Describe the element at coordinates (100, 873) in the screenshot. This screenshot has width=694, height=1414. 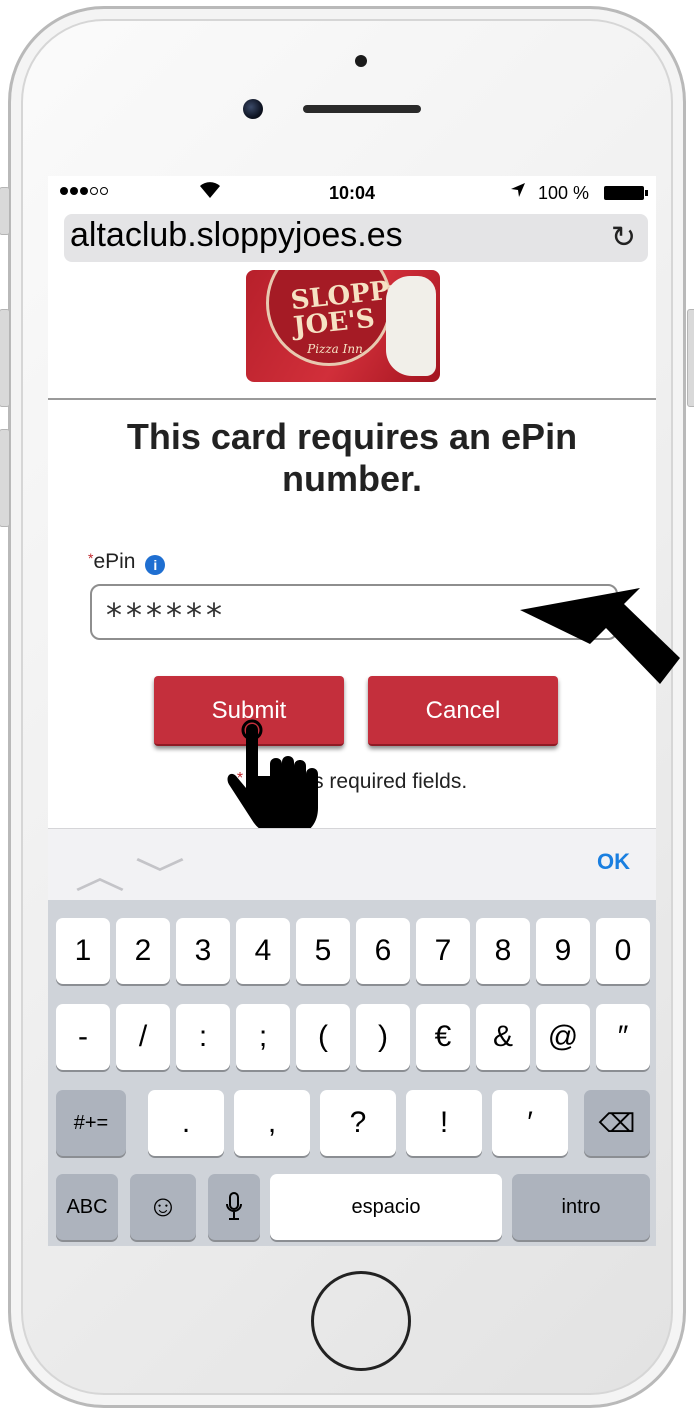
I see `previous-field-icon: ︿` at that location.